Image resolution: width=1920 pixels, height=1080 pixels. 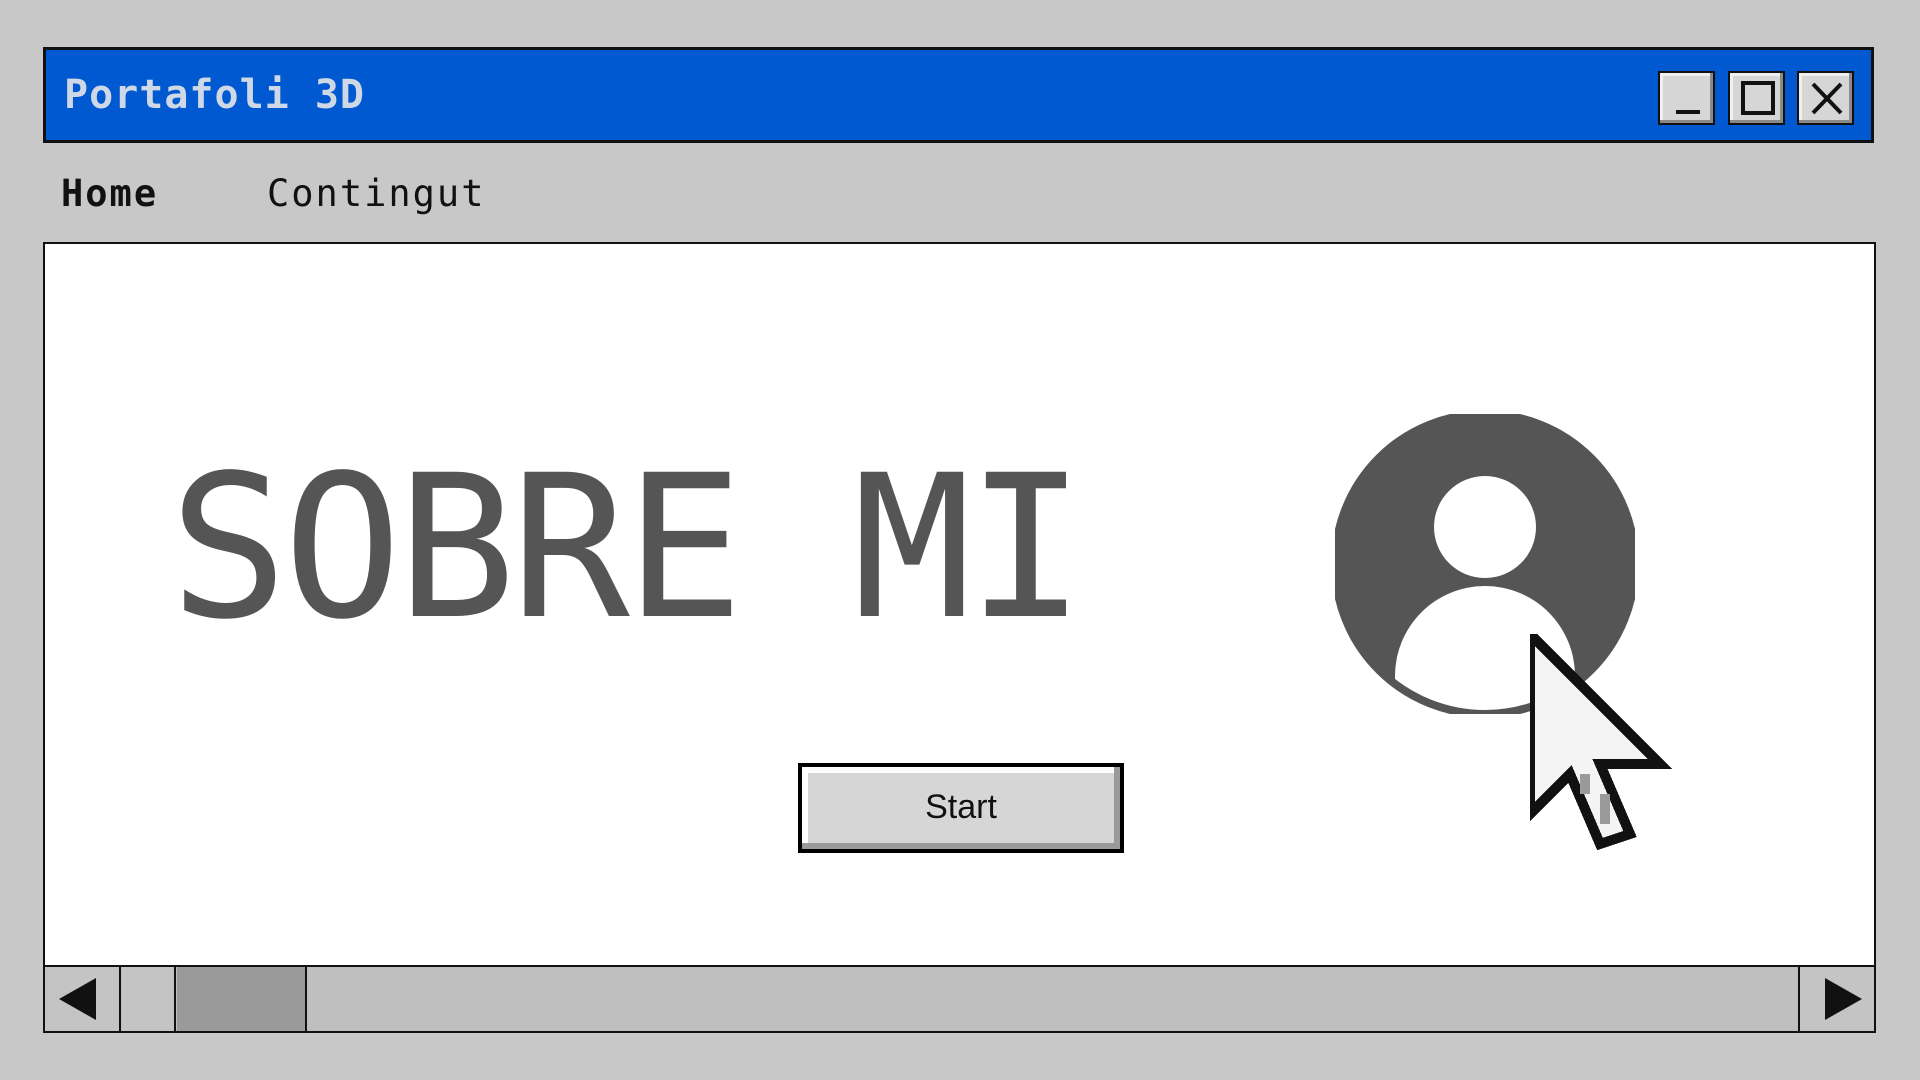 I want to click on maximize-icon, so click(x=1758, y=98).